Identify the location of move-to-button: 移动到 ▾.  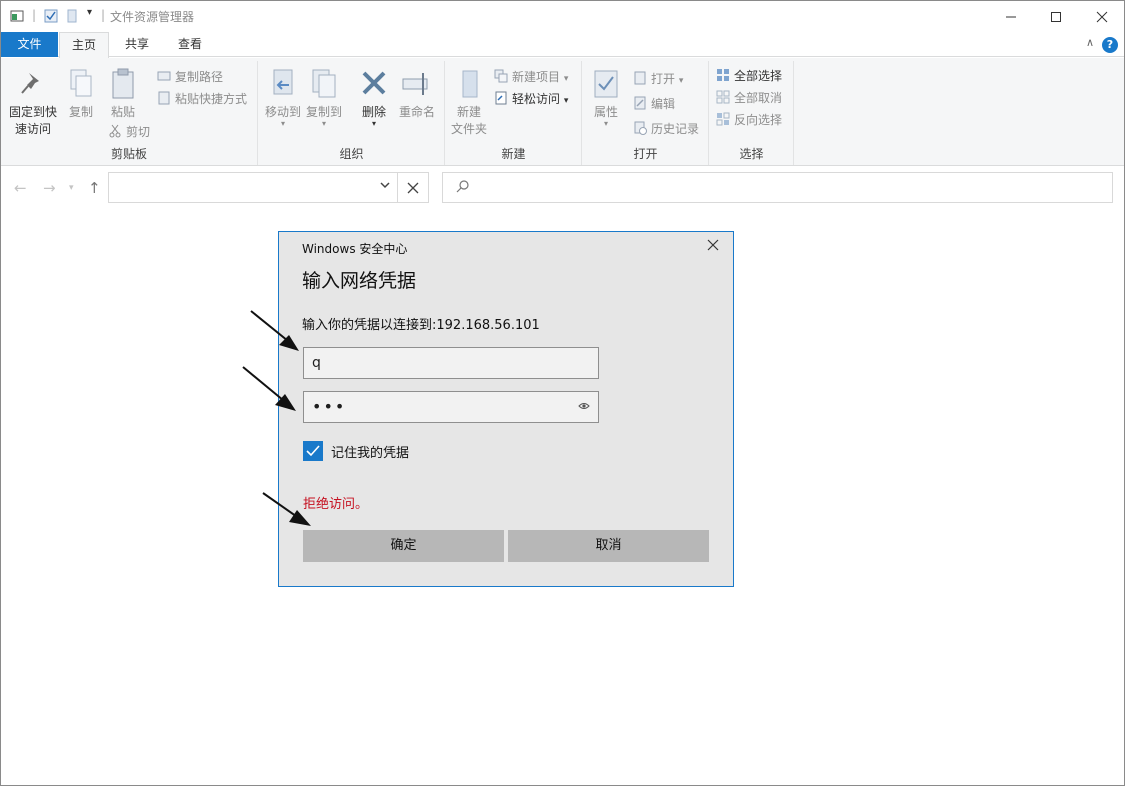
(283, 97).